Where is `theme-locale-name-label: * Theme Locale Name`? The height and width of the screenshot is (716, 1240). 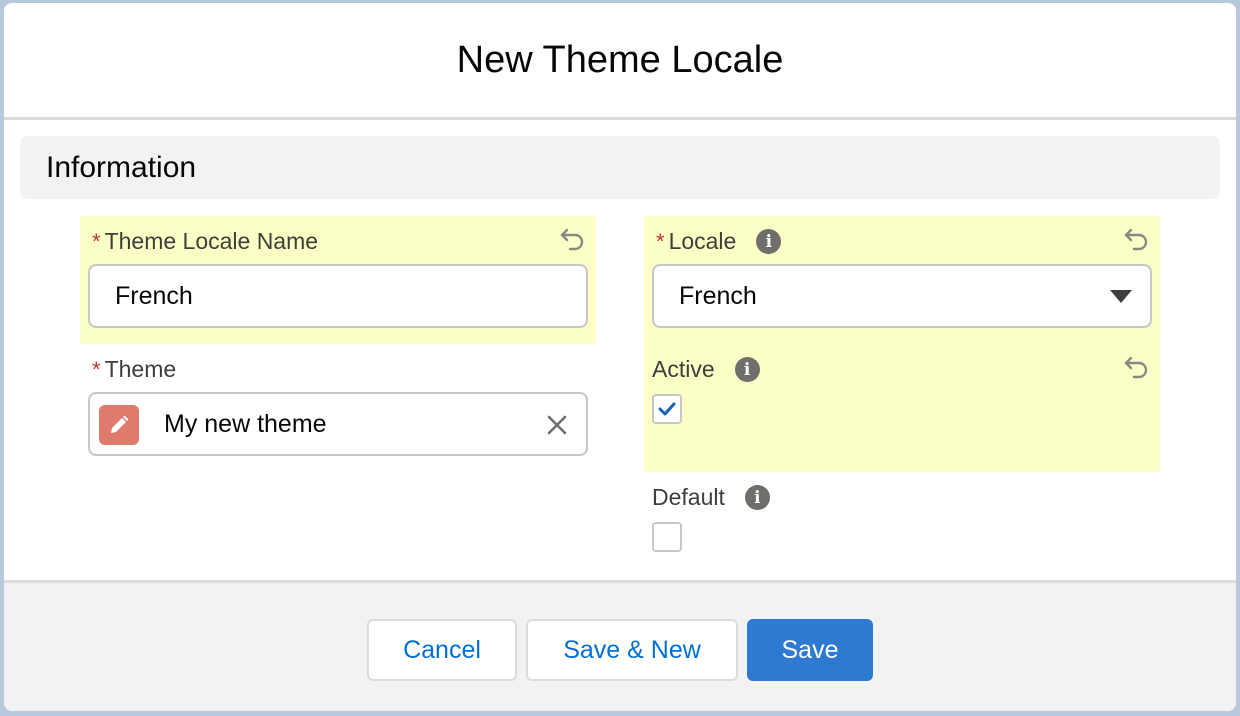
theme-locale-name-label: * Theme Locale Name is located at coordinates (205, 241).